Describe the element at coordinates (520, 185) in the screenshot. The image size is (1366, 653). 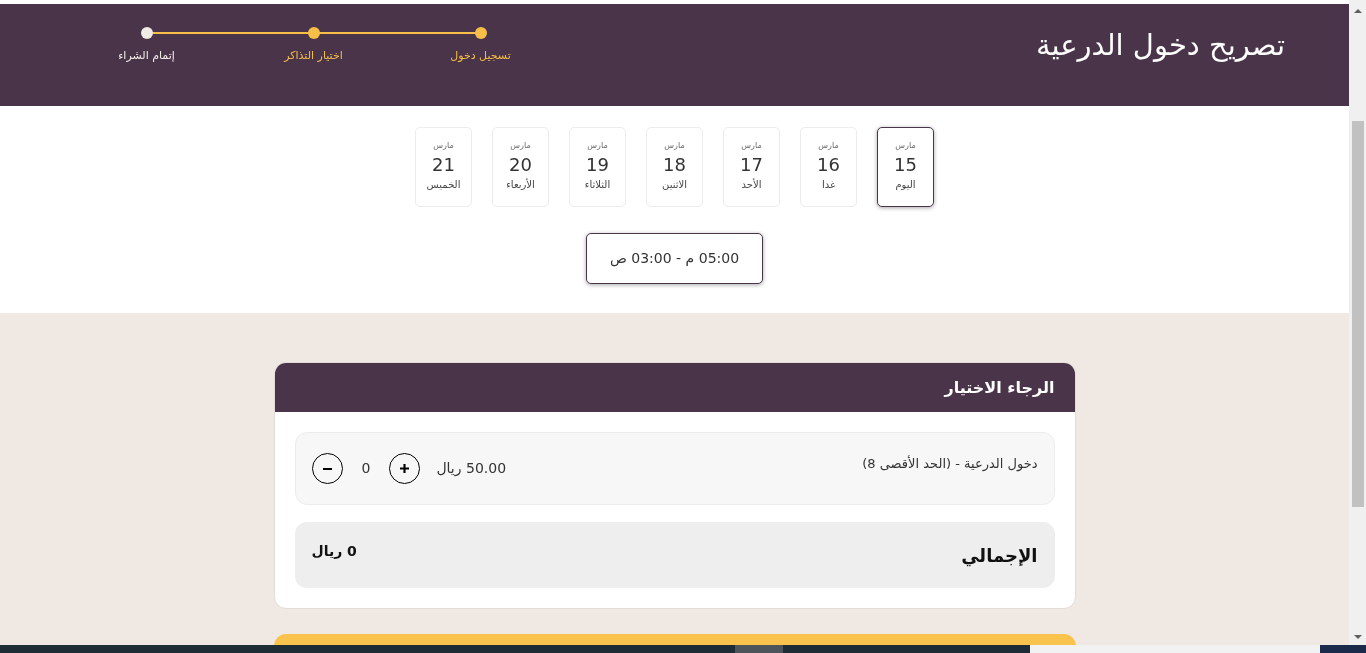
I see `date-weekday: الأربعاء` at that location.